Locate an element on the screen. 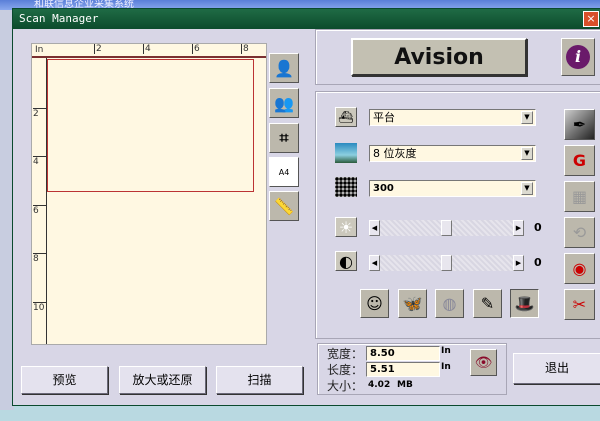 This screenshot has width=600, height=421. title-bar: Scan Manager is located at coordinates (306, 19).